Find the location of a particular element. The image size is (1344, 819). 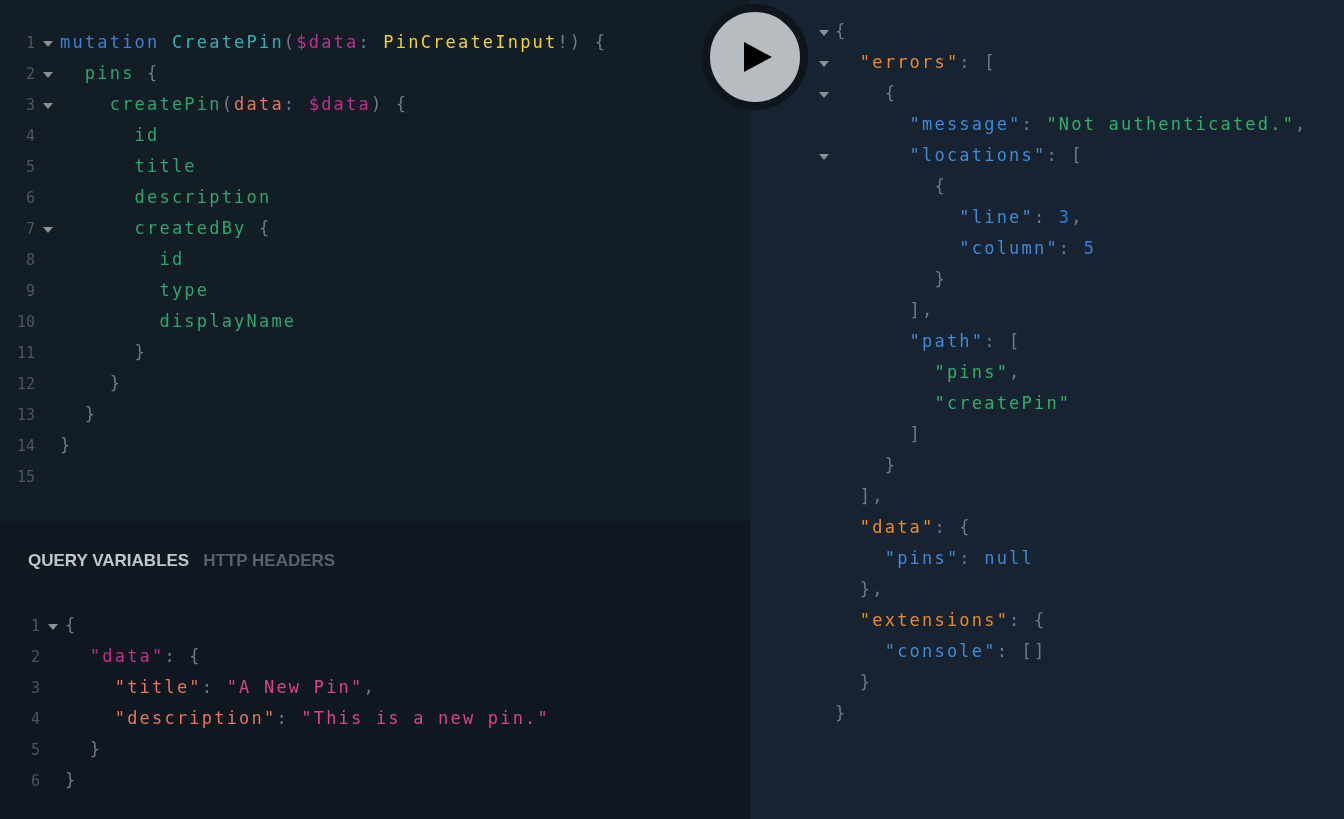

code-line: "message": "Not authenticated.", is located at coordinates (1108, 124).